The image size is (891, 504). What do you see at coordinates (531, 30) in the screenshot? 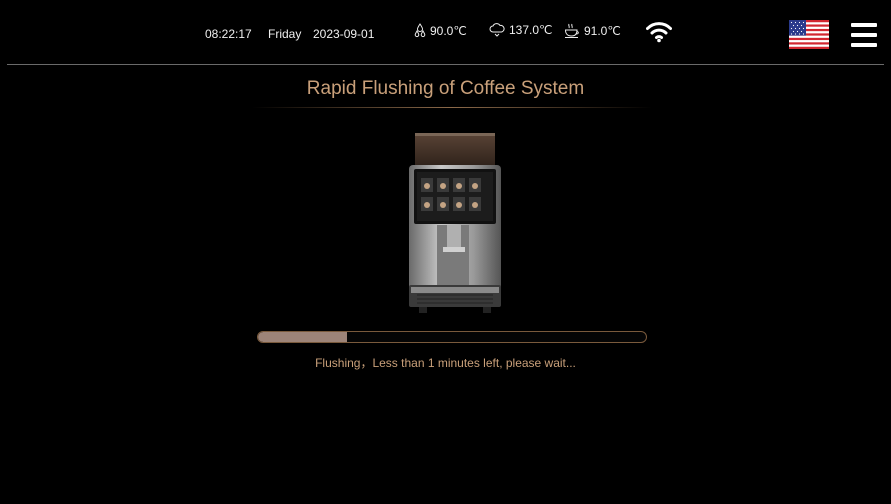
I see `steam-temp-value: 137.0℃` at bounding box center [531, 30].